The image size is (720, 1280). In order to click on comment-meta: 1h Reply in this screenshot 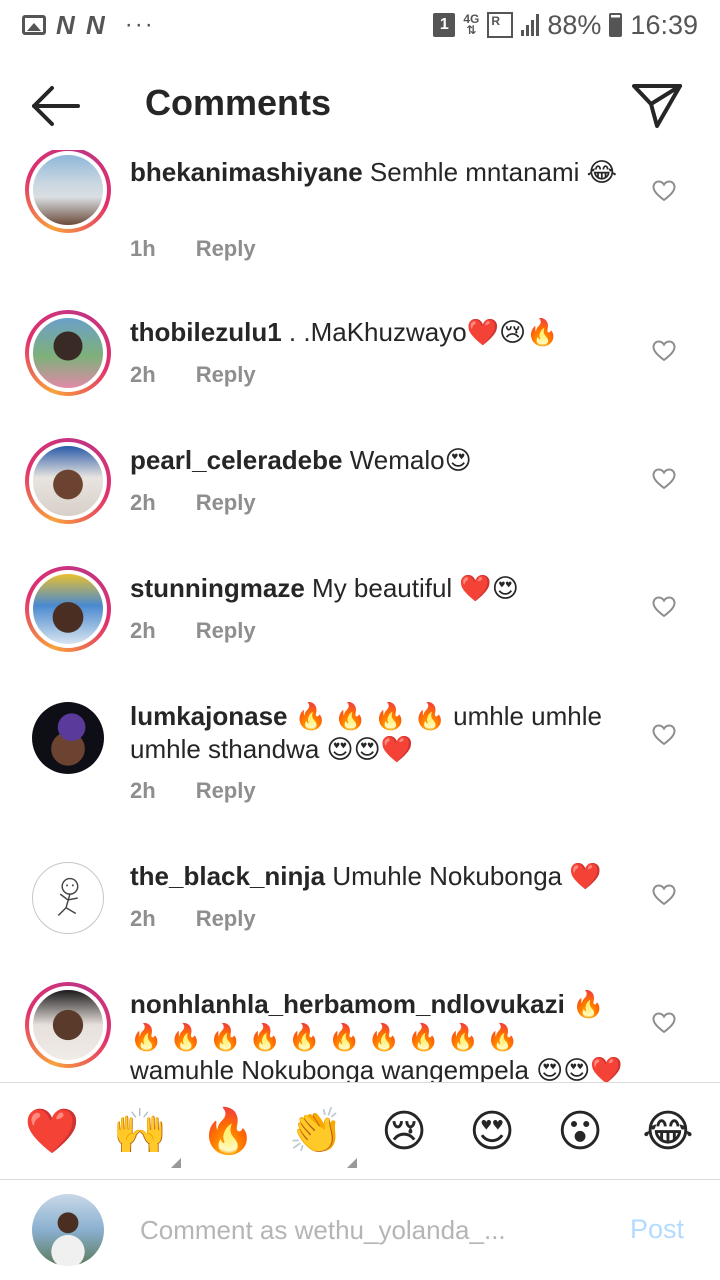, I will do `click(193, 249)`.